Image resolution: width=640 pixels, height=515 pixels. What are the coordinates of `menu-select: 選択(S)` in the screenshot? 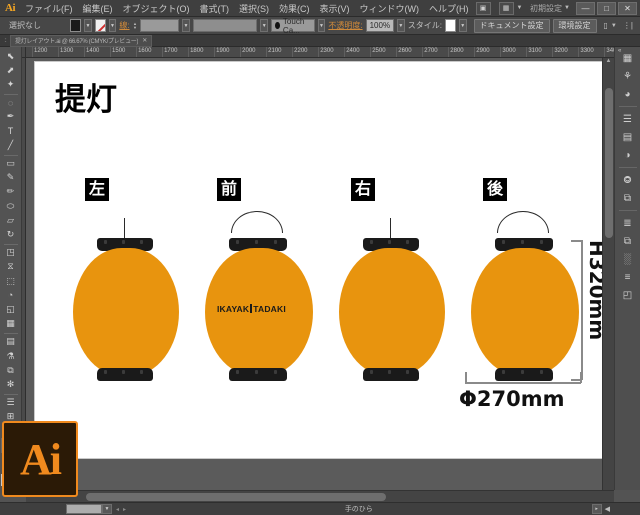 It's located at (254, 8).